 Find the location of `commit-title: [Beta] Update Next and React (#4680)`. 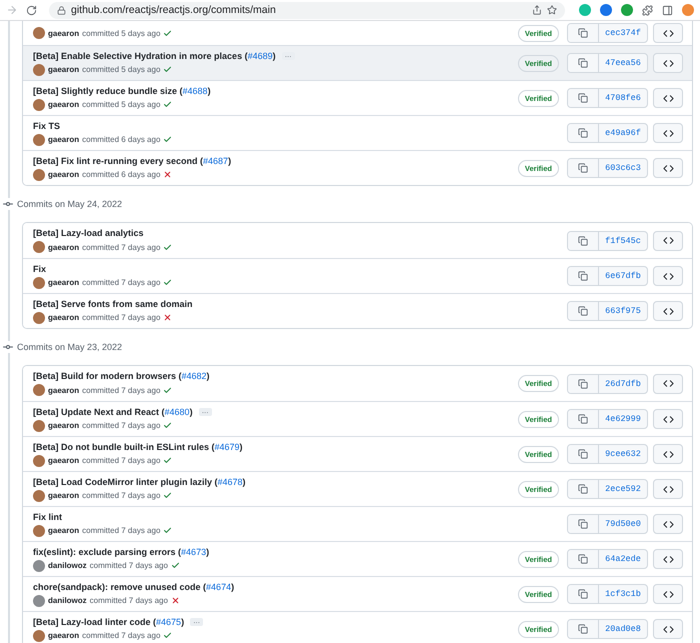

commit-title: [Beta] Update Next and React (#4680) is located at coordinates (113, 411).